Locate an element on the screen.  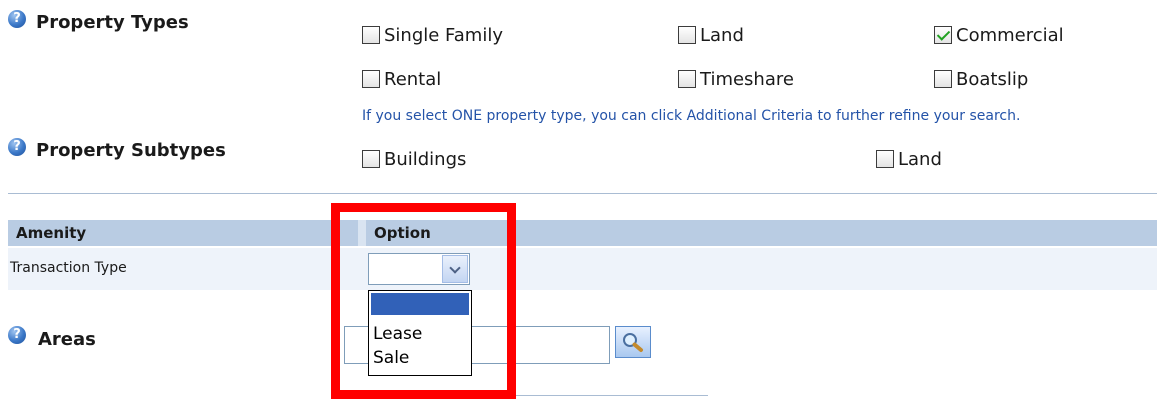
dropdown-option-sale: Sale is located at coordinates (420, 358).